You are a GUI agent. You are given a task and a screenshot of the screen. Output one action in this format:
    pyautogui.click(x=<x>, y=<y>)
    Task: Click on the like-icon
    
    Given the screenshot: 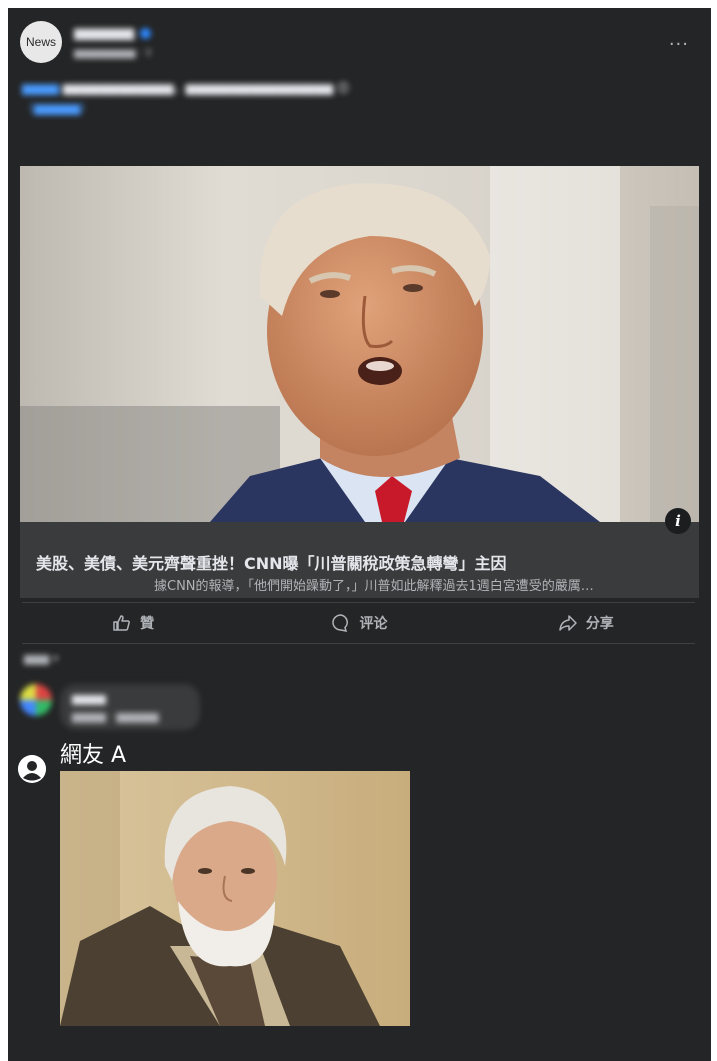 What is the action you would take?
    pyautogui.click(x=122, y=623)
    